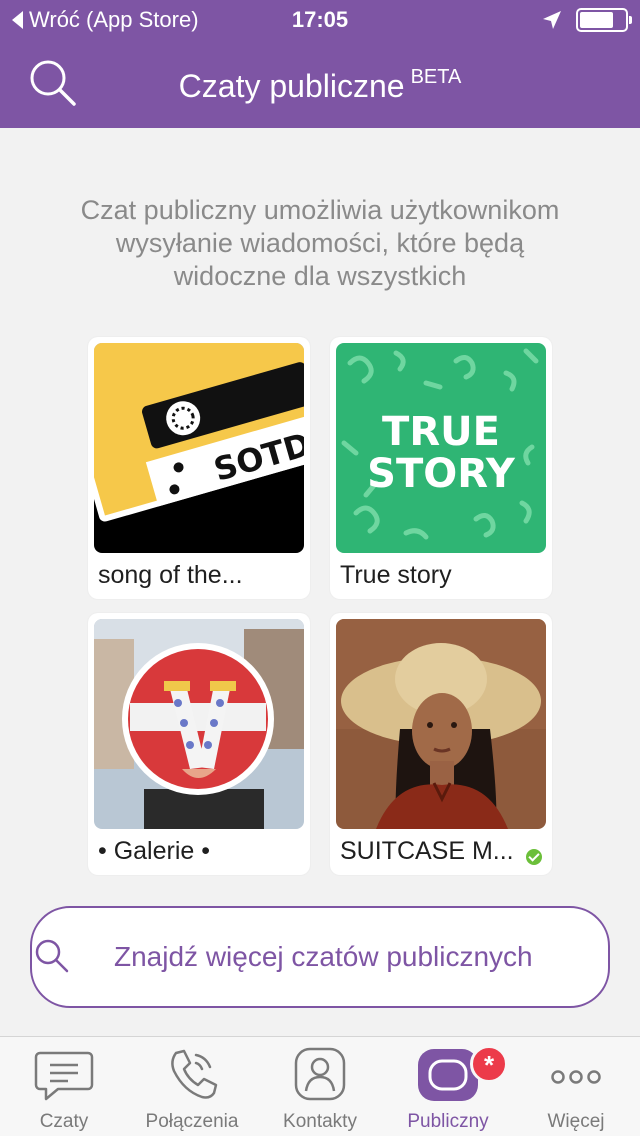  I want to click on true-story-line-2: STORY, so click(441, 474).